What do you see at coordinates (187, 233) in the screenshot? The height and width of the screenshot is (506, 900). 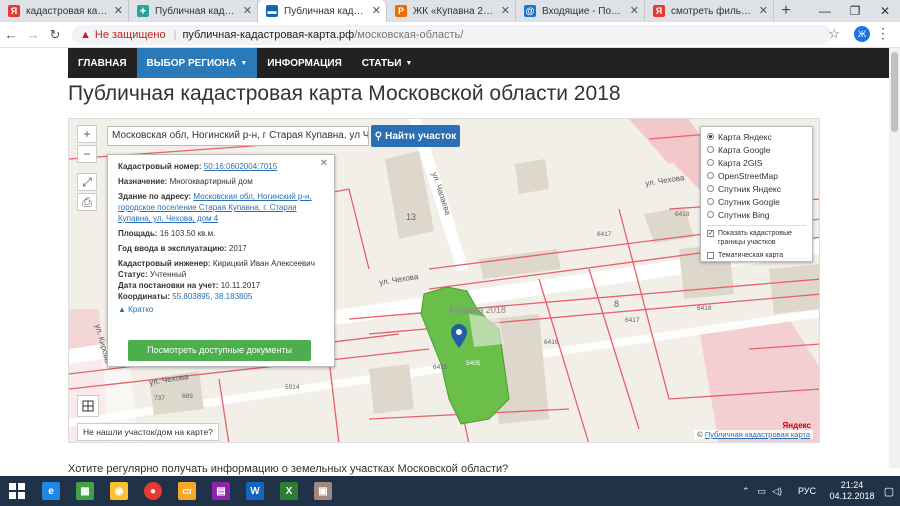 I see `area-value: 16 103.50 кв.м.` at bounding box center [187, 233].